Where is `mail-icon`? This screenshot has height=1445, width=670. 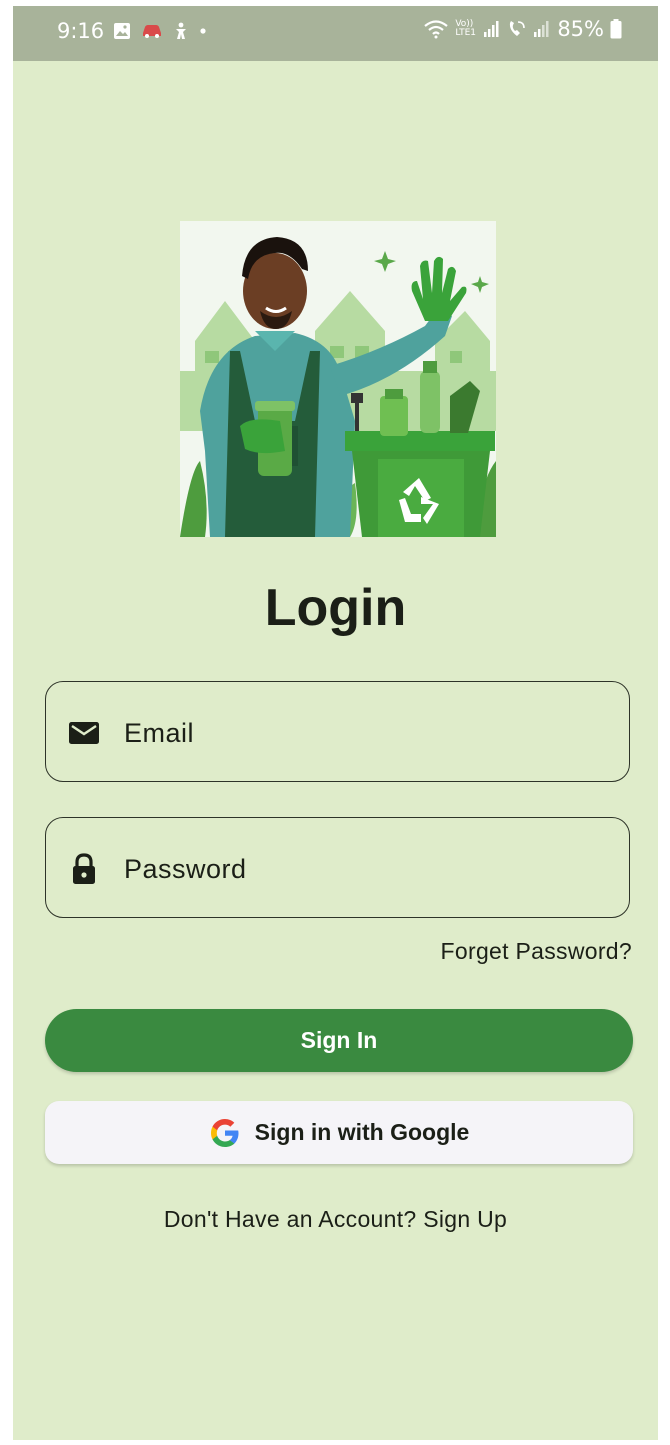 mail-icon is located at coordinates (84, 733).